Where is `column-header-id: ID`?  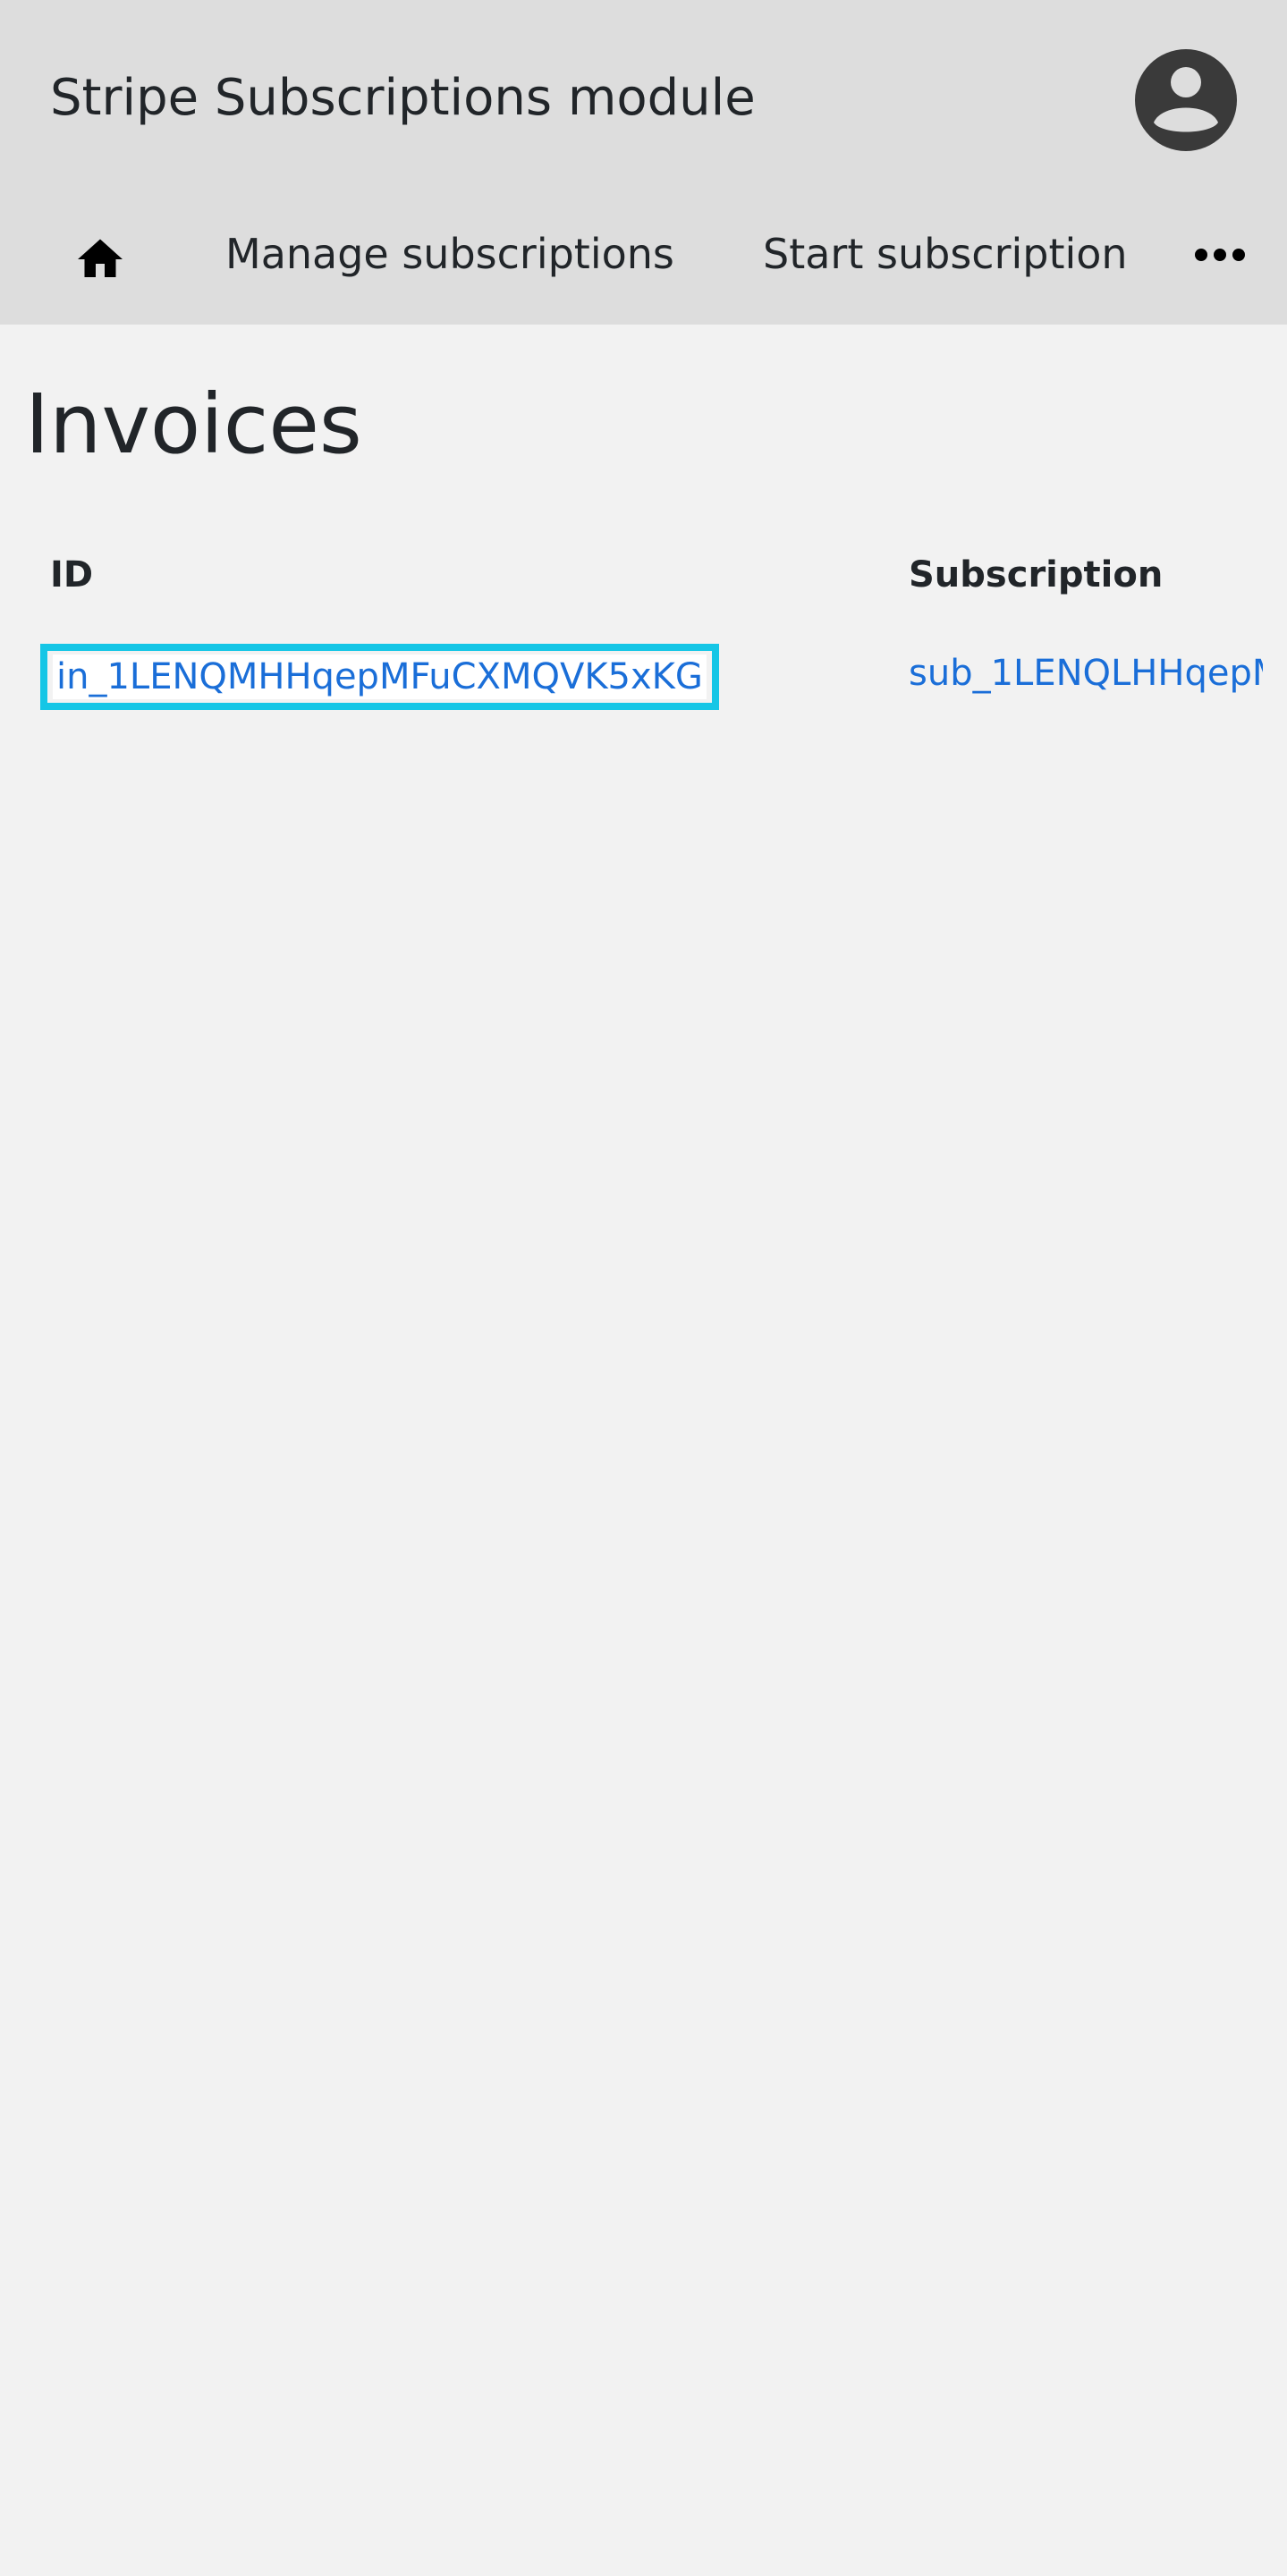
column-header-id: ID is located at coordinates (72, 574).